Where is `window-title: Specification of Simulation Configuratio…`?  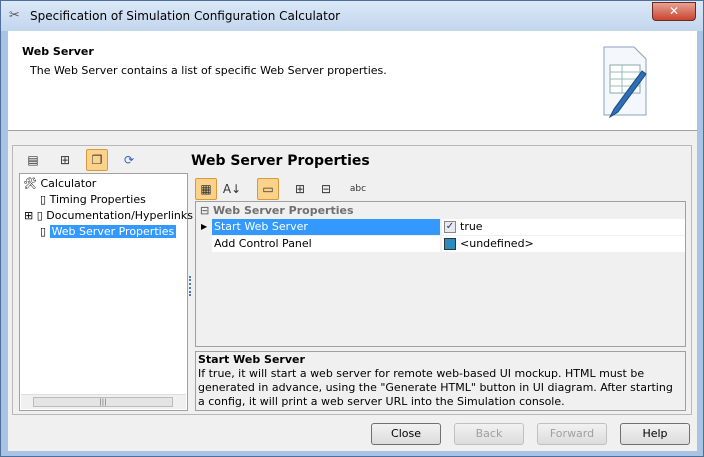 window-title: Specification of Simulation Configuratio… is located at coordinates (185, 16).